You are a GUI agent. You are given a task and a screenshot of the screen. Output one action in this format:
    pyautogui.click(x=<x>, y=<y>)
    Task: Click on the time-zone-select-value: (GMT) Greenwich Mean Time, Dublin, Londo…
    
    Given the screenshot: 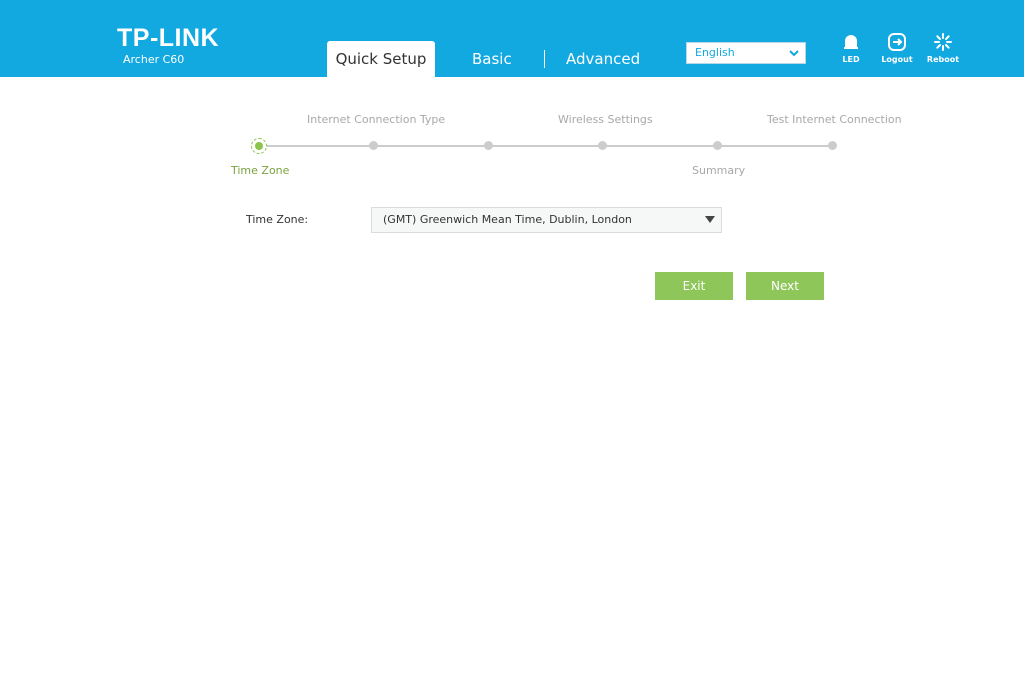 What is the action you would take?
    pyautogui.click(x=507, y=219)
    